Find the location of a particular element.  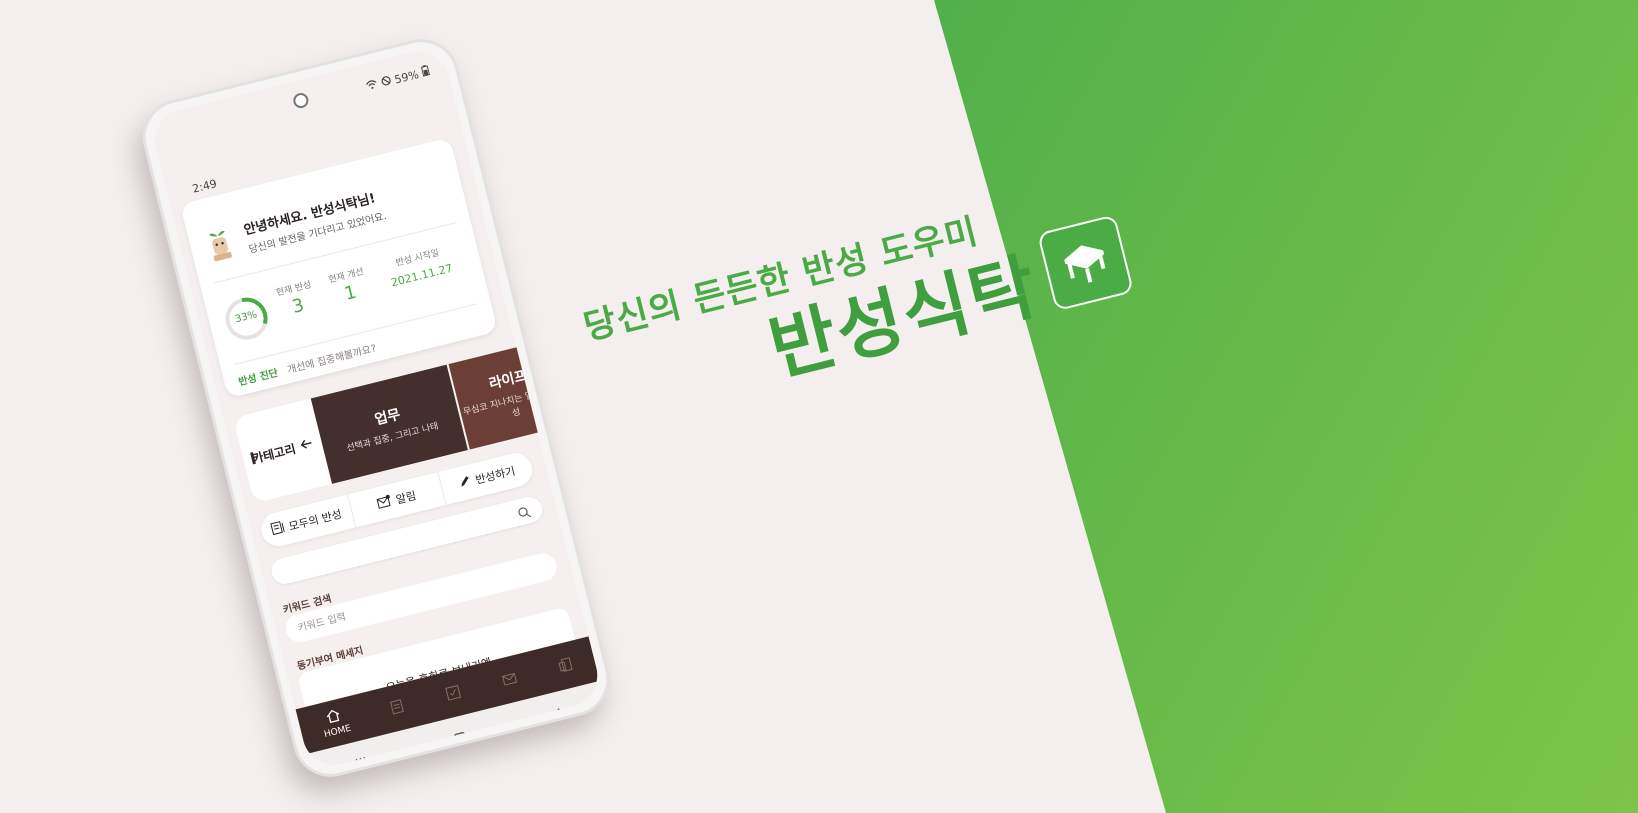

status-indicators: 59% is located at coordinates (397, 78).